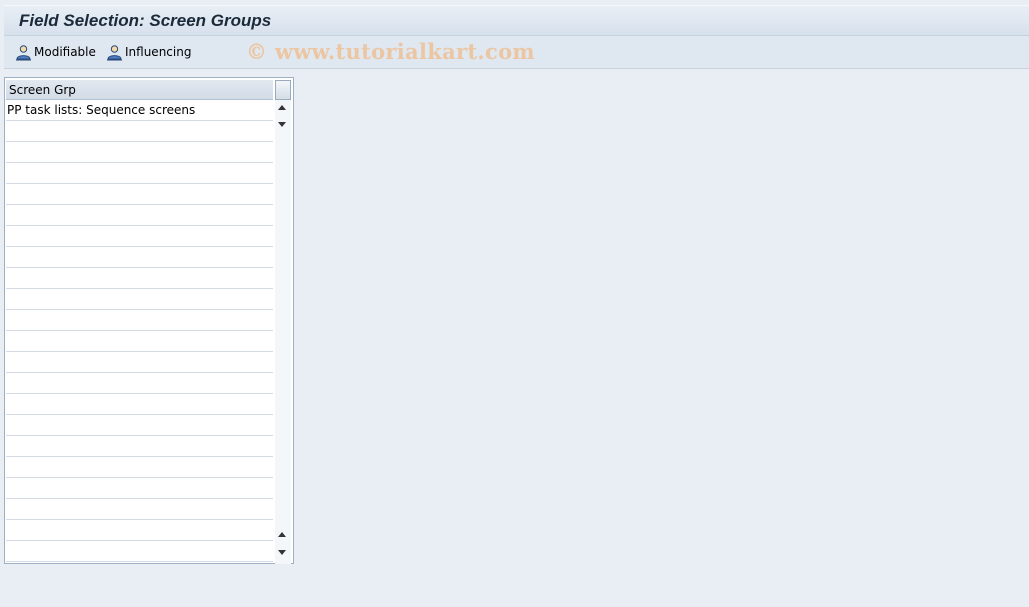 The width and height of the screenshot is (1029, 607). I want to click on influencing-label: Influencing, so click(158, 52).